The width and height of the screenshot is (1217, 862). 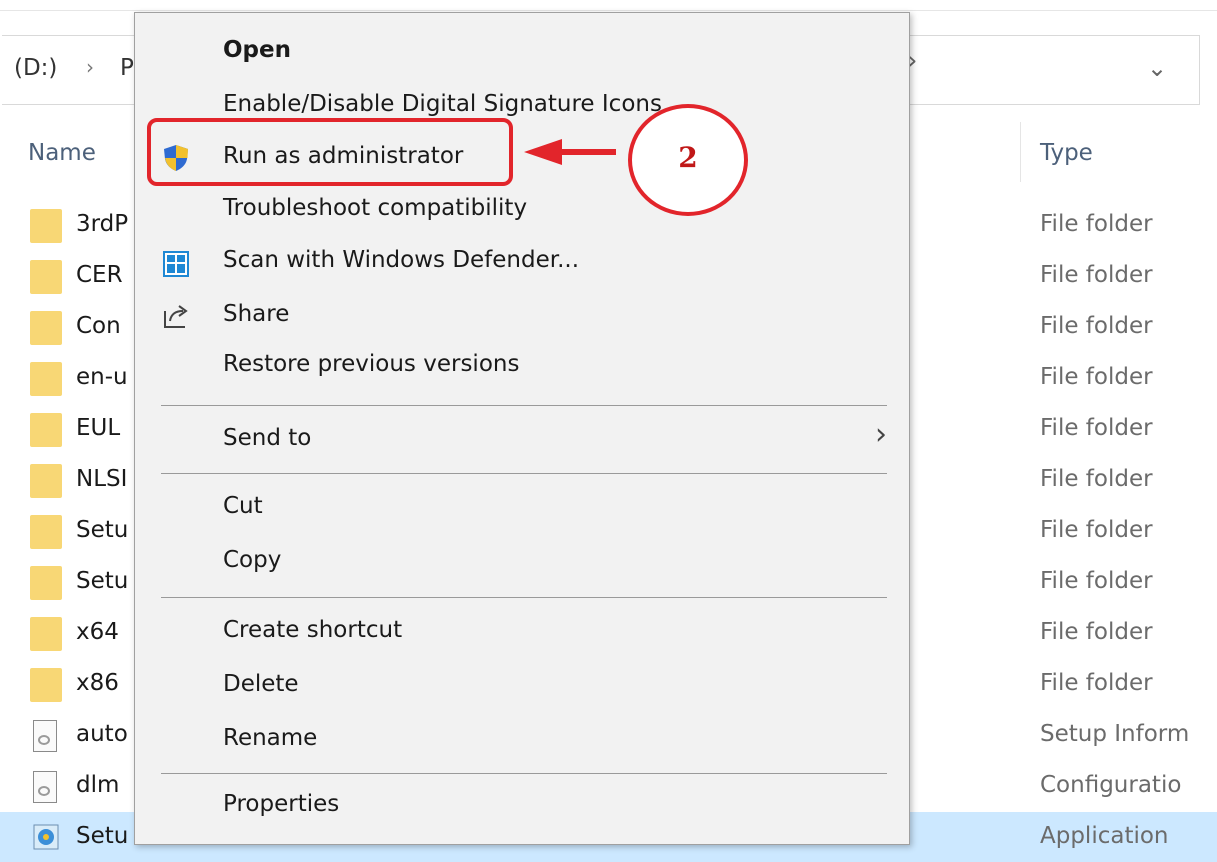 What do you see at coordinates (608, 5) in the screenshot?
I see `window-top-edge` at bounding box center [608, 5].